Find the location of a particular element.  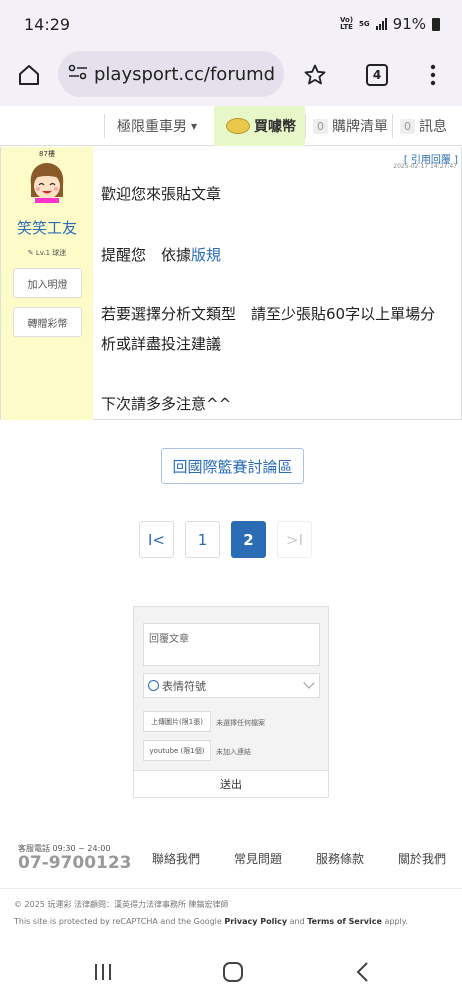

post-line-closing: 下次請多多注意^^ is located at coordinates (166, 404).